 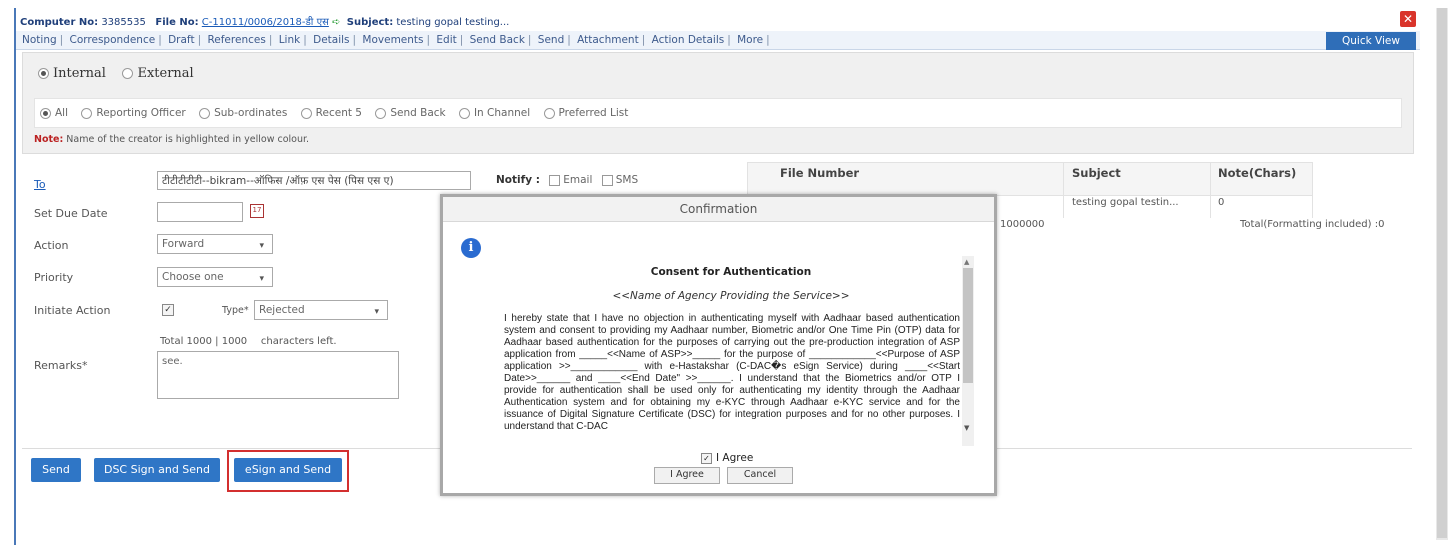 I want to click on total-chars: Total 1000 |, so click(x=189, y=341).